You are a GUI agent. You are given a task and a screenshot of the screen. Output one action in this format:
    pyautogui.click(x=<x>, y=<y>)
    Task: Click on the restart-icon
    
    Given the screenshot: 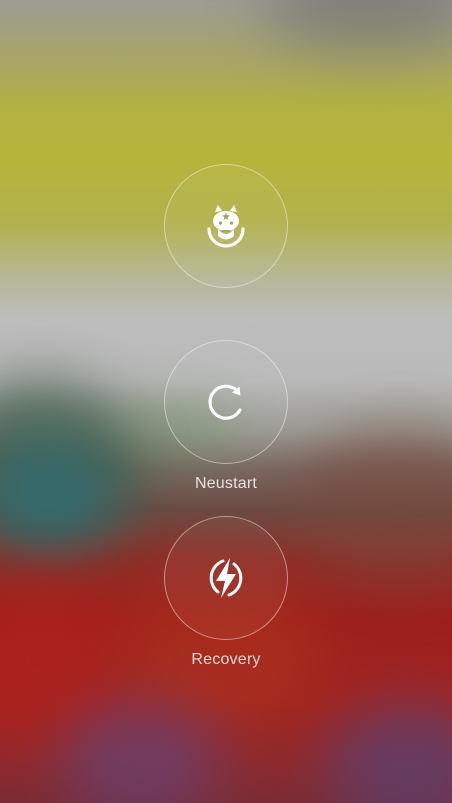 What is the action you would take?
    pyautogui.click(x=225, y=402)
    